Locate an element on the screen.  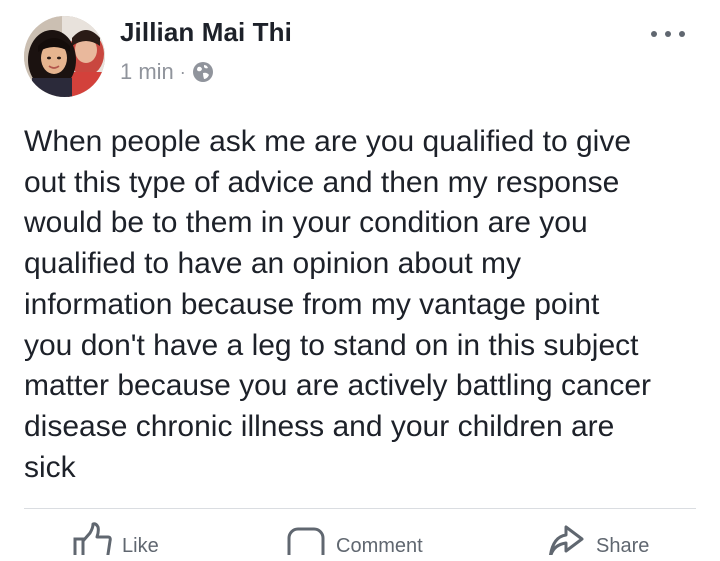
globe-icon is located at coordinates (202, 72).